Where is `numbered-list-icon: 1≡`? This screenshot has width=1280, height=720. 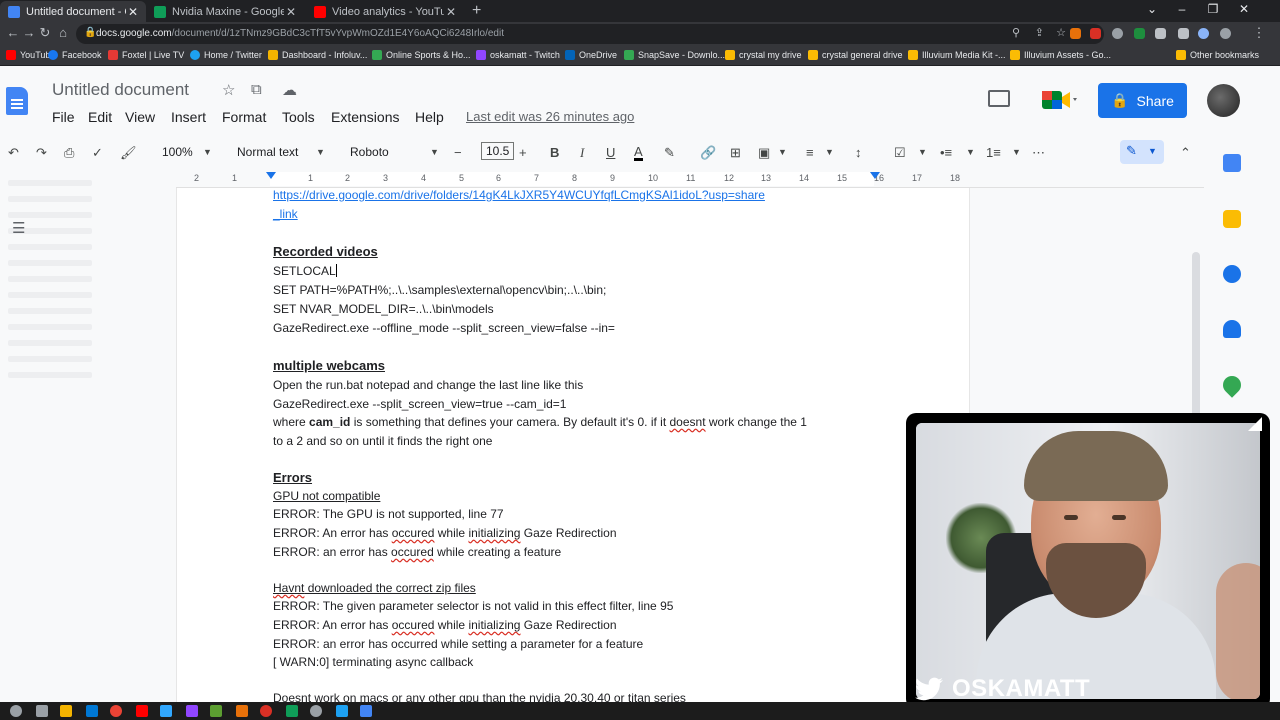
numbered-list-icon: 1≡ is located at coordinates (993, 152).